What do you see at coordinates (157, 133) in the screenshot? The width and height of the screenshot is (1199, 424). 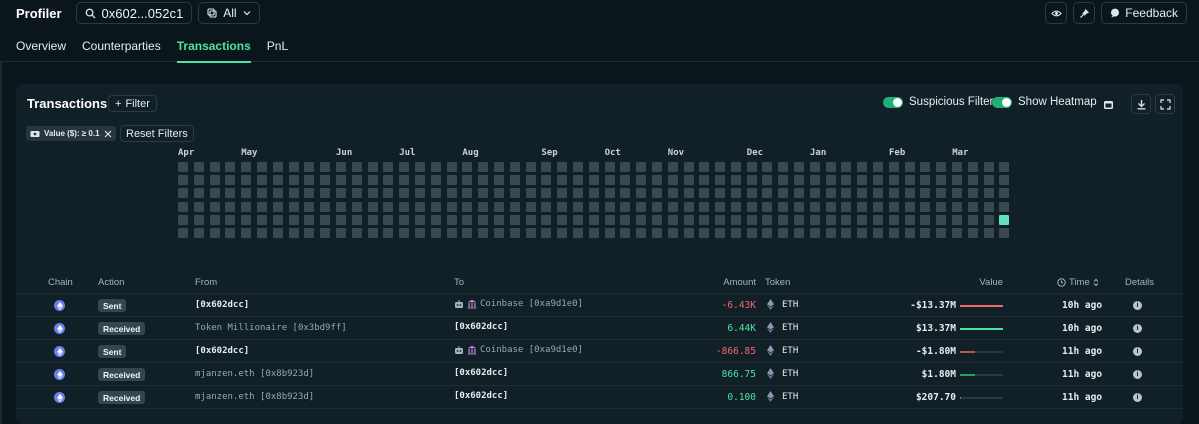 I see `reset-filters-button: Reset Filters` at bounding box center [157, 133].